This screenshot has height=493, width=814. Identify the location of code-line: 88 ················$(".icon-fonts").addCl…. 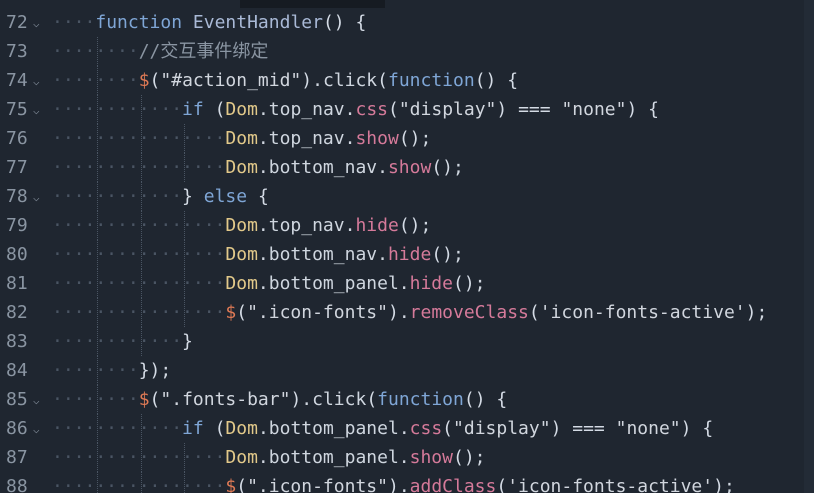
(407, 482).